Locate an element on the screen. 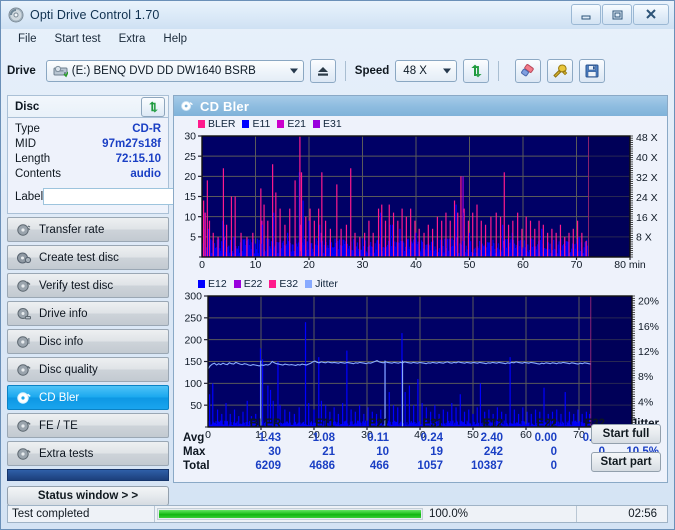  col-e31: E31 is located at coordinates (432, 423).